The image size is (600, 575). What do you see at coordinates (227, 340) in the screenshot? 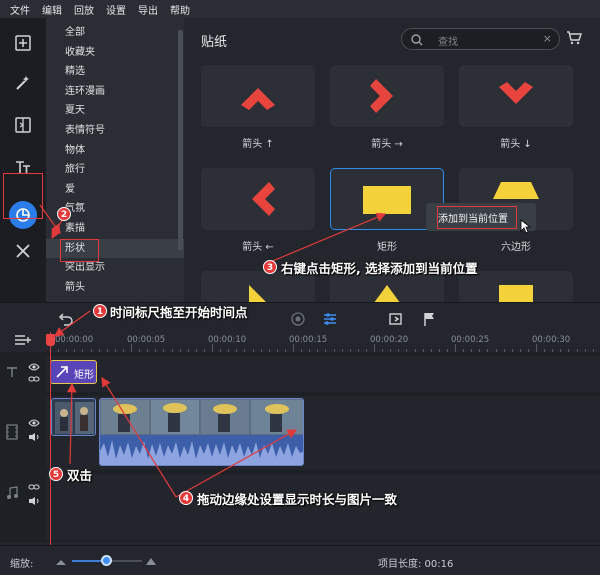
I see `ruler-label: 00:00:10` at bounding box center [227, 340].